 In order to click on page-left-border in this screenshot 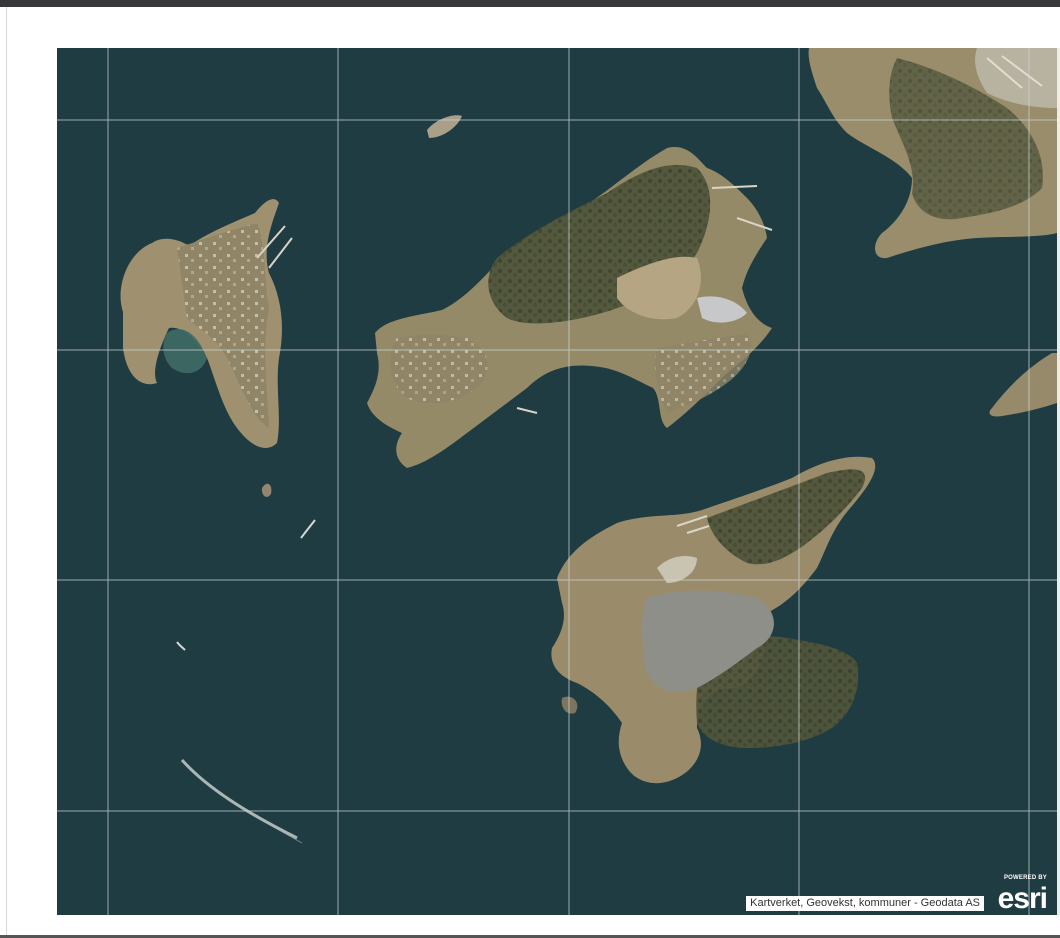, I will do `click(6, 471)`.